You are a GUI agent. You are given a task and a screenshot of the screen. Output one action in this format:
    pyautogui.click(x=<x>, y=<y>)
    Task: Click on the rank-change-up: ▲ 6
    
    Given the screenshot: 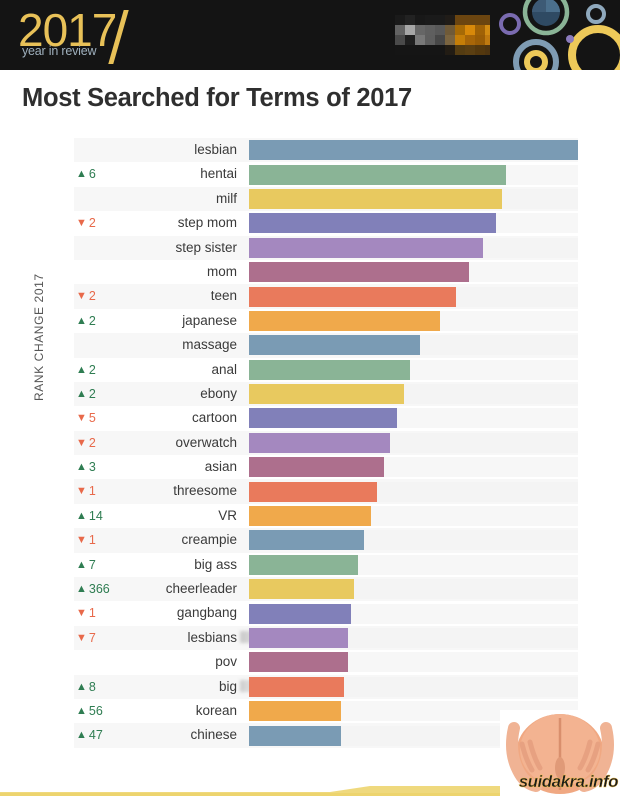 What is the action you would take?
    pyautogui.click(x=86, y=174)
    